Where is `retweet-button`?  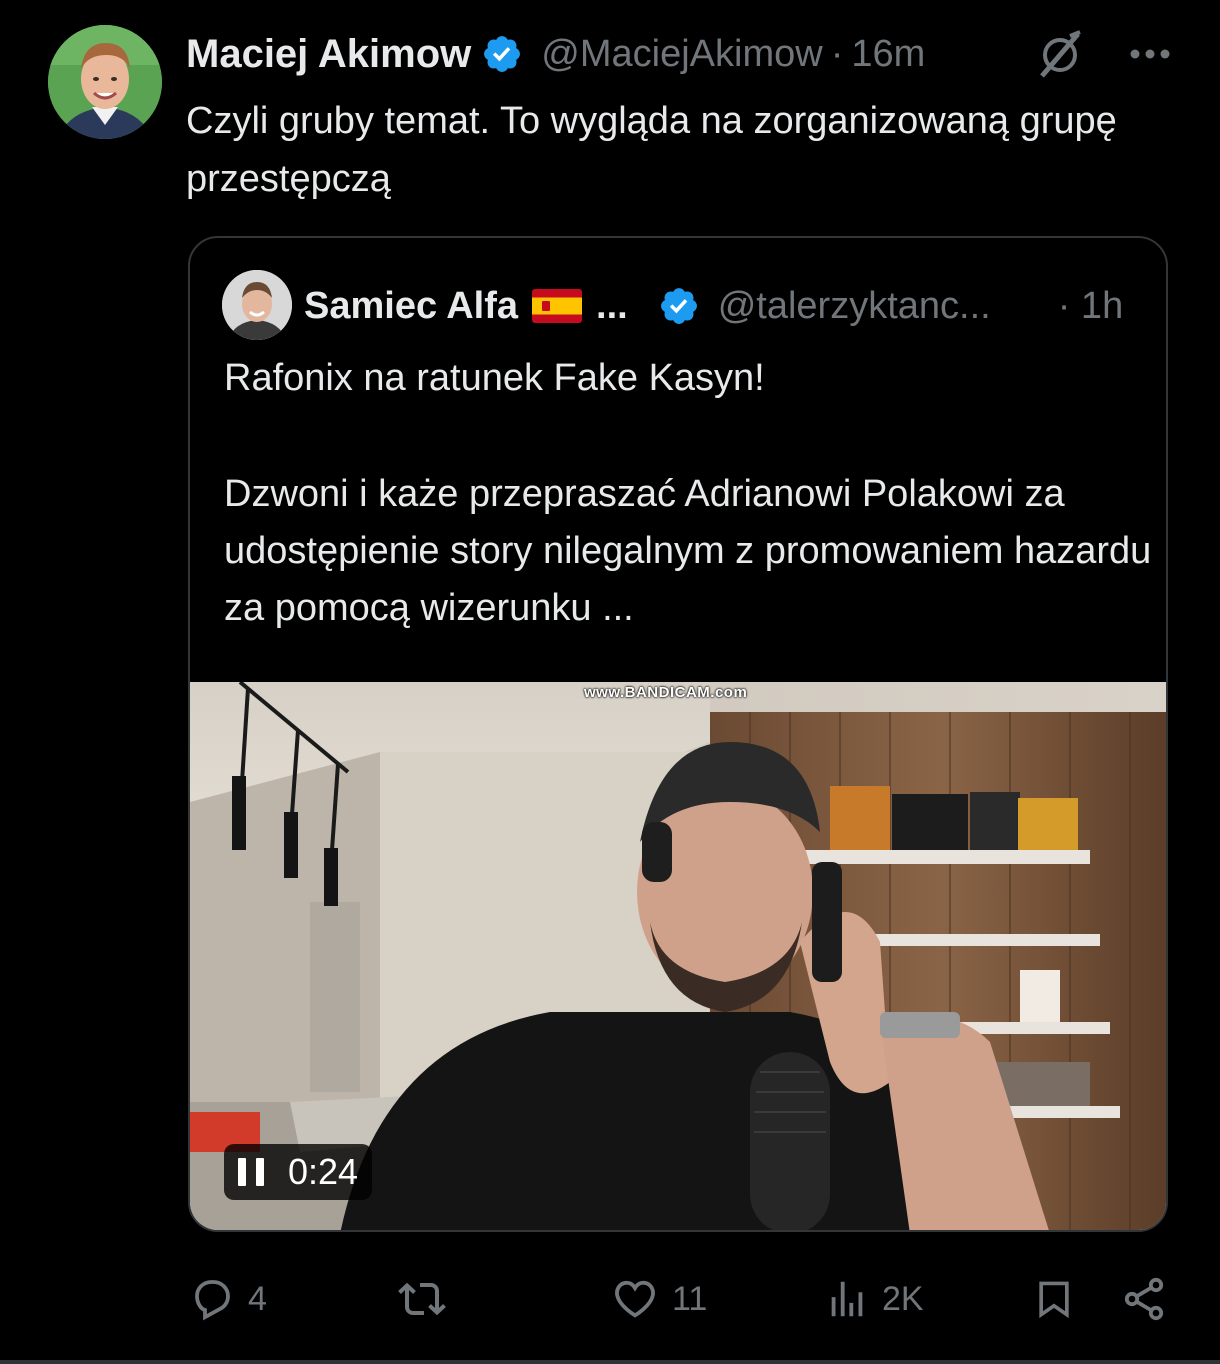 retweet-button is located at coordinates (428, 1299).